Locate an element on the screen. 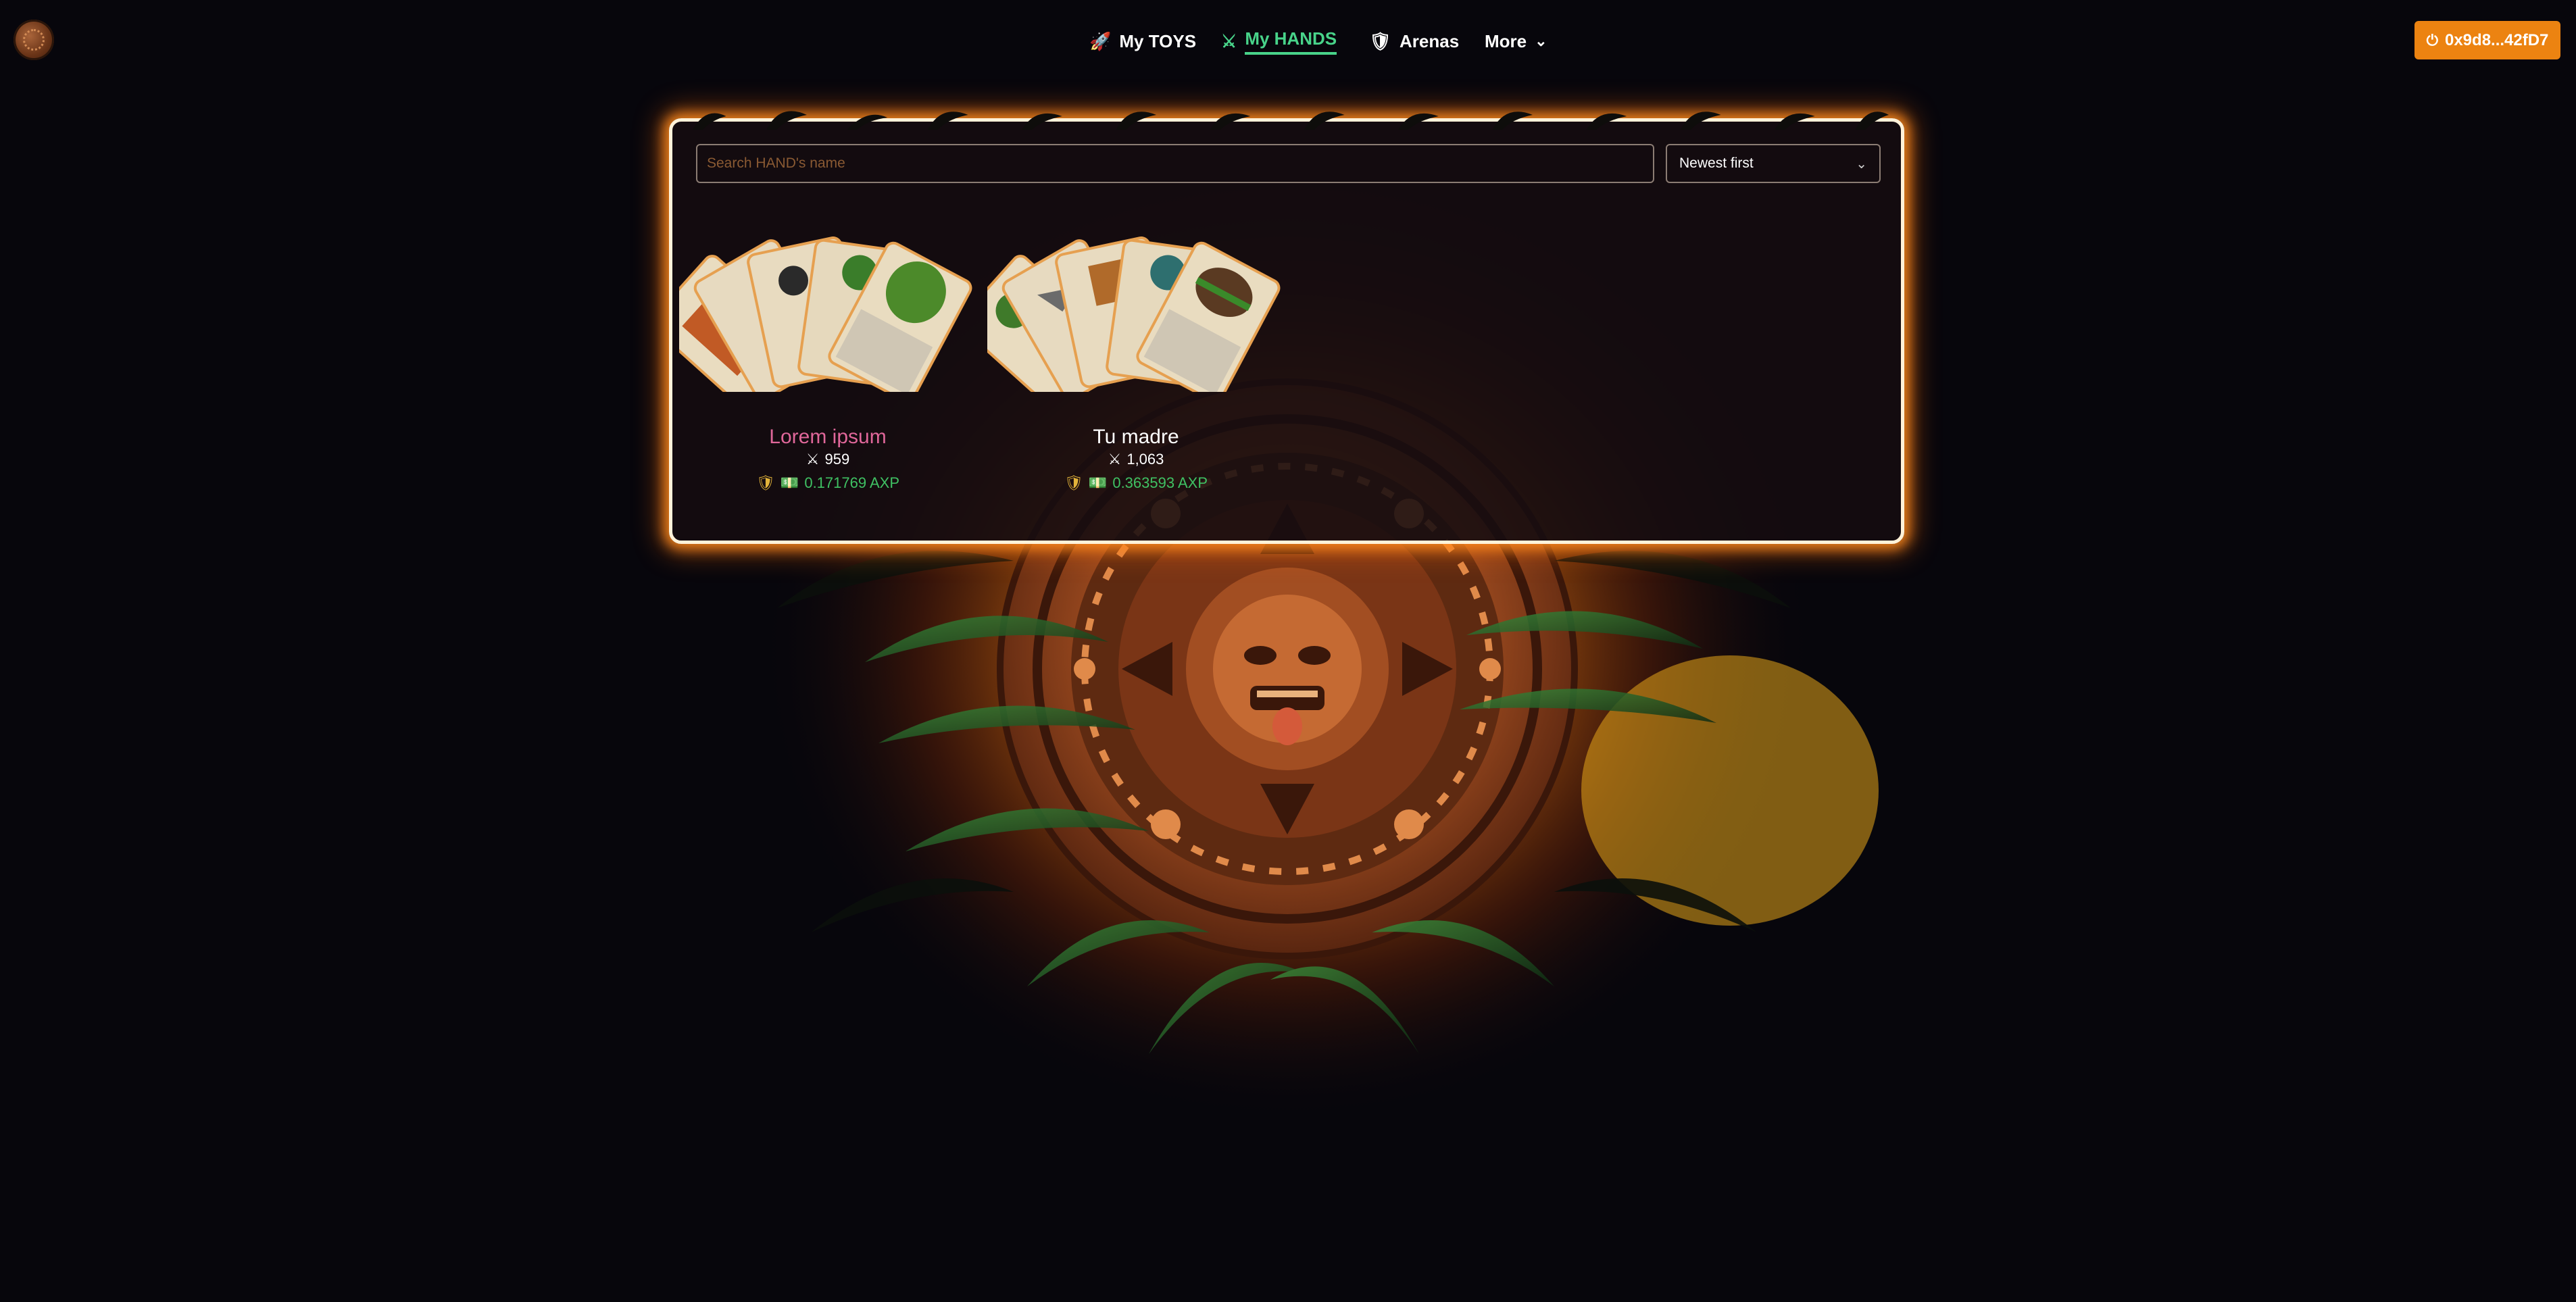 The width and height of the screenshot is (2576, 1302). power-icon: ⏻ is located at coordinates (2432, 40).